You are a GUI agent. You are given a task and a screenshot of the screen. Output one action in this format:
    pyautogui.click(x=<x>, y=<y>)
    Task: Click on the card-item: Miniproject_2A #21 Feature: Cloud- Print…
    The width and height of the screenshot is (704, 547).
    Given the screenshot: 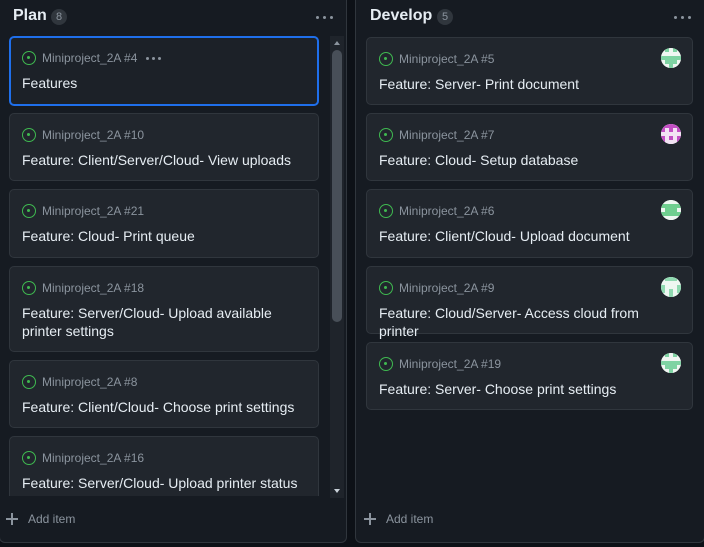 What is the action you would take?
    pyautogui.click(x=164, y=223)
    